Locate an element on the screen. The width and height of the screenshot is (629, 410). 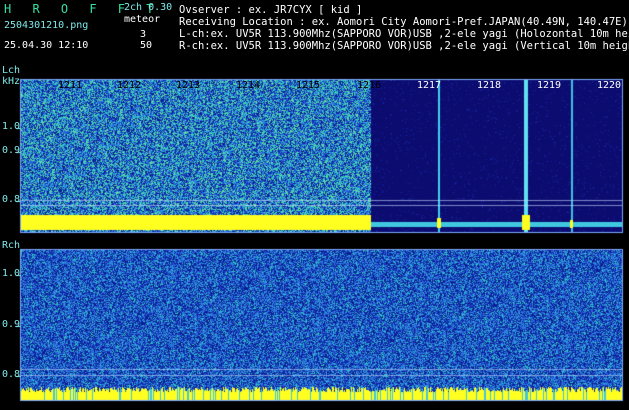
lch-ytick-1-0: 1.0 is located at coordinates (11, 126).